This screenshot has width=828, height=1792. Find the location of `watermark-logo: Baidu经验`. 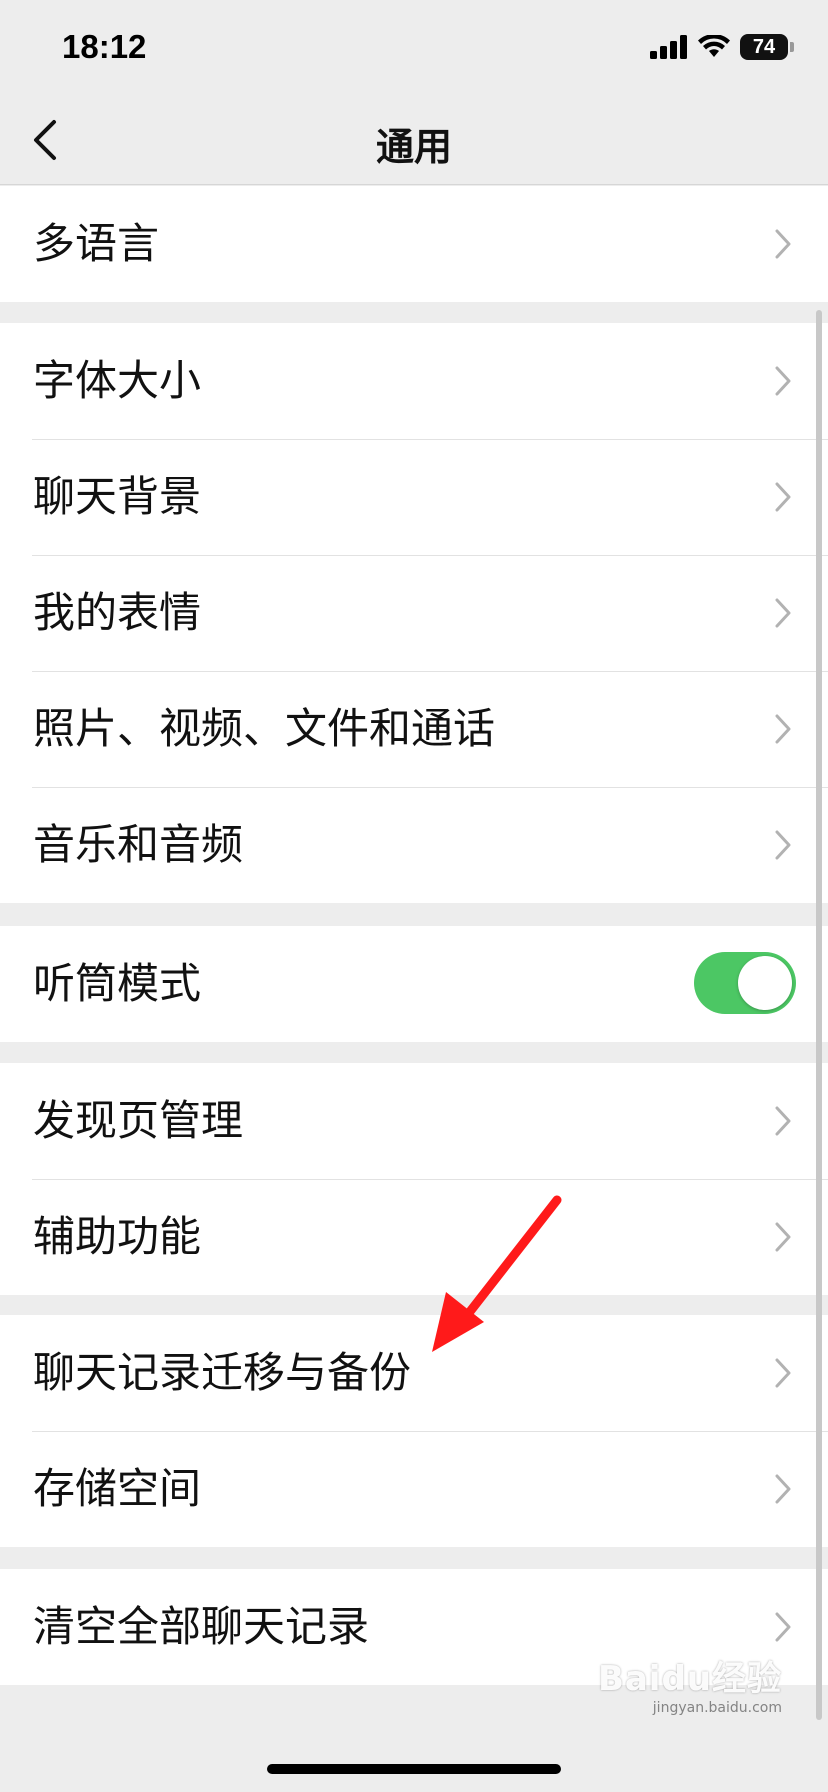

watermark-logo: Baidu经验 is located at coordinates (689, 1679).